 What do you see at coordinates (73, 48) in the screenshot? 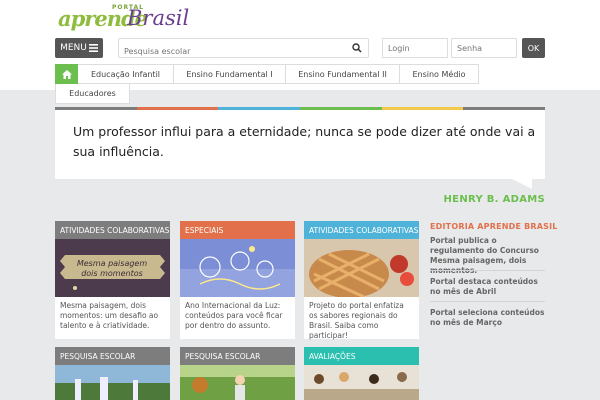
I see `menu-label: MENU` at bounding box center [73, 48].